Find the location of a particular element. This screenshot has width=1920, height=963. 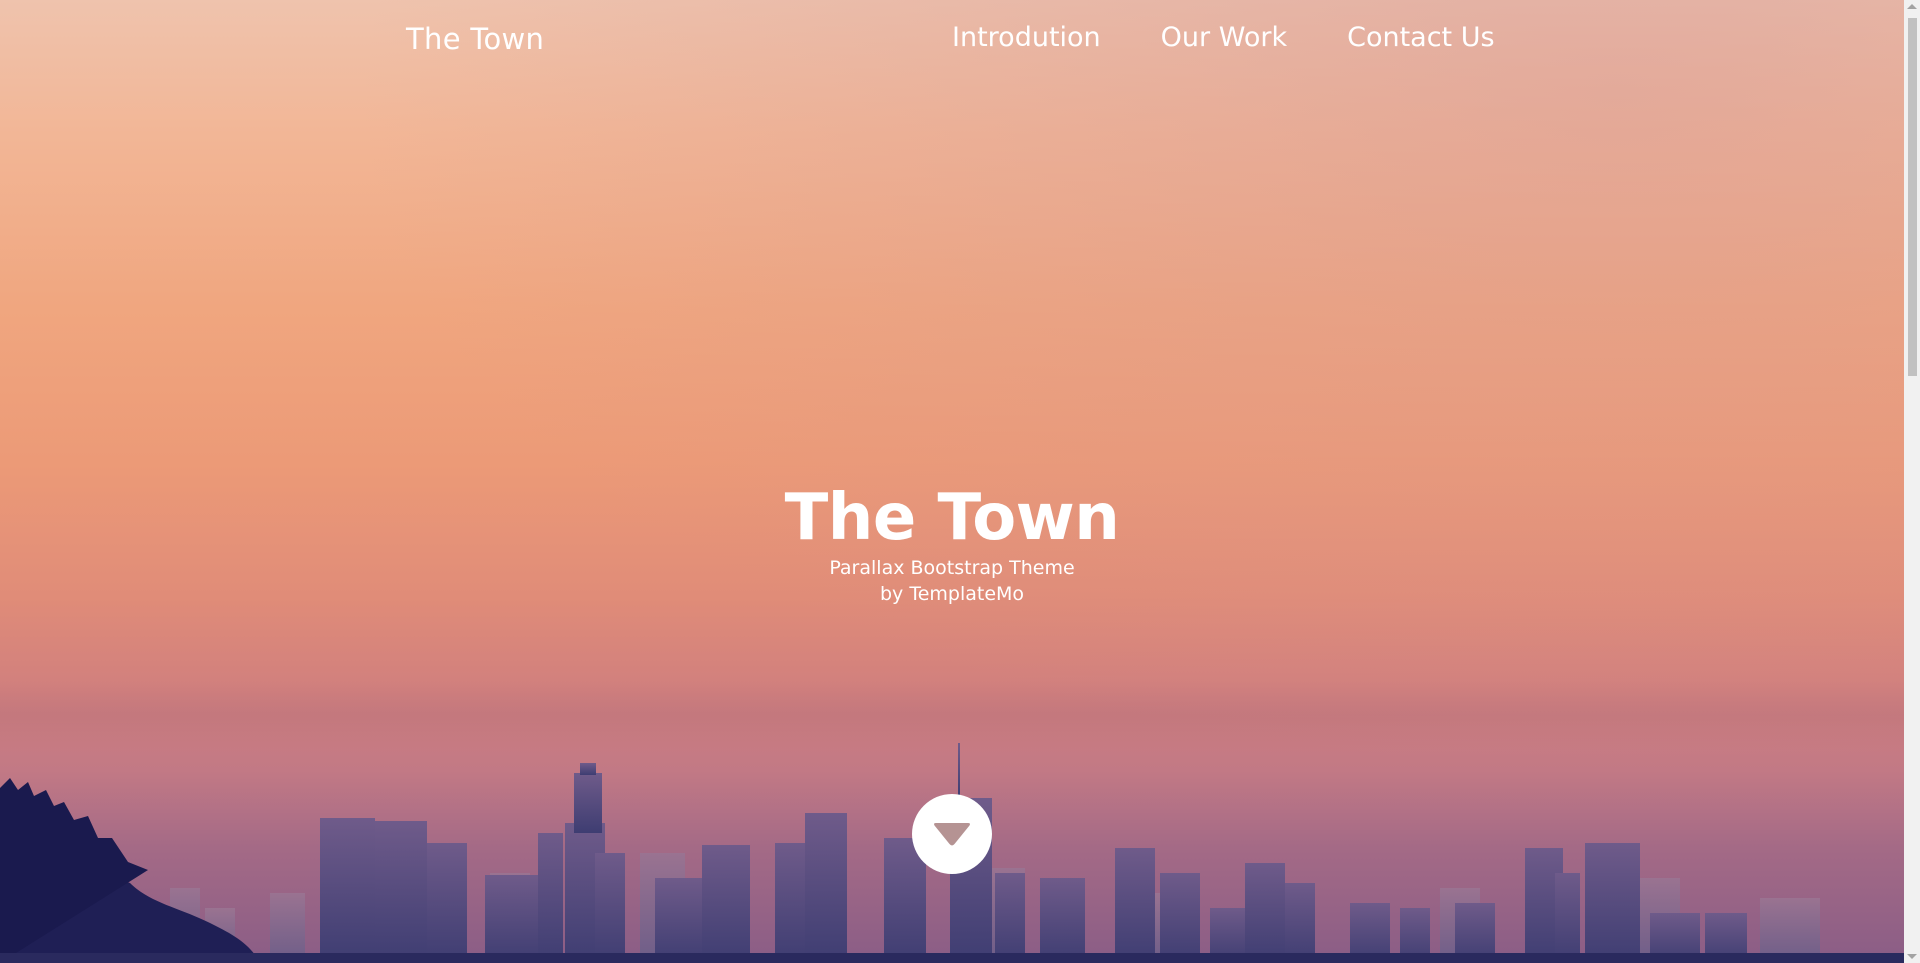

scroll-down-arrow-icon is located at coordinates (1912, 956).